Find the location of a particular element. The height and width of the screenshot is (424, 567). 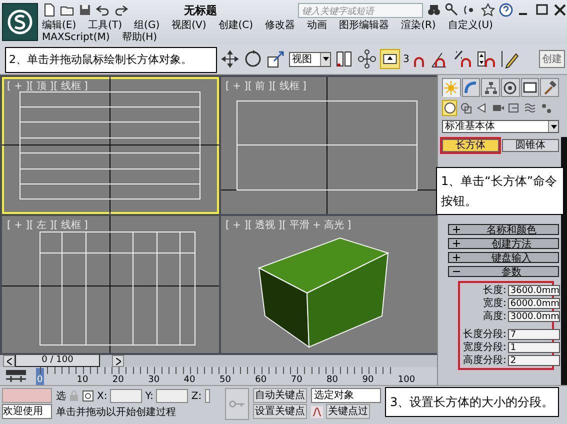

previous-frame-button is located at coordinates (9, 361).